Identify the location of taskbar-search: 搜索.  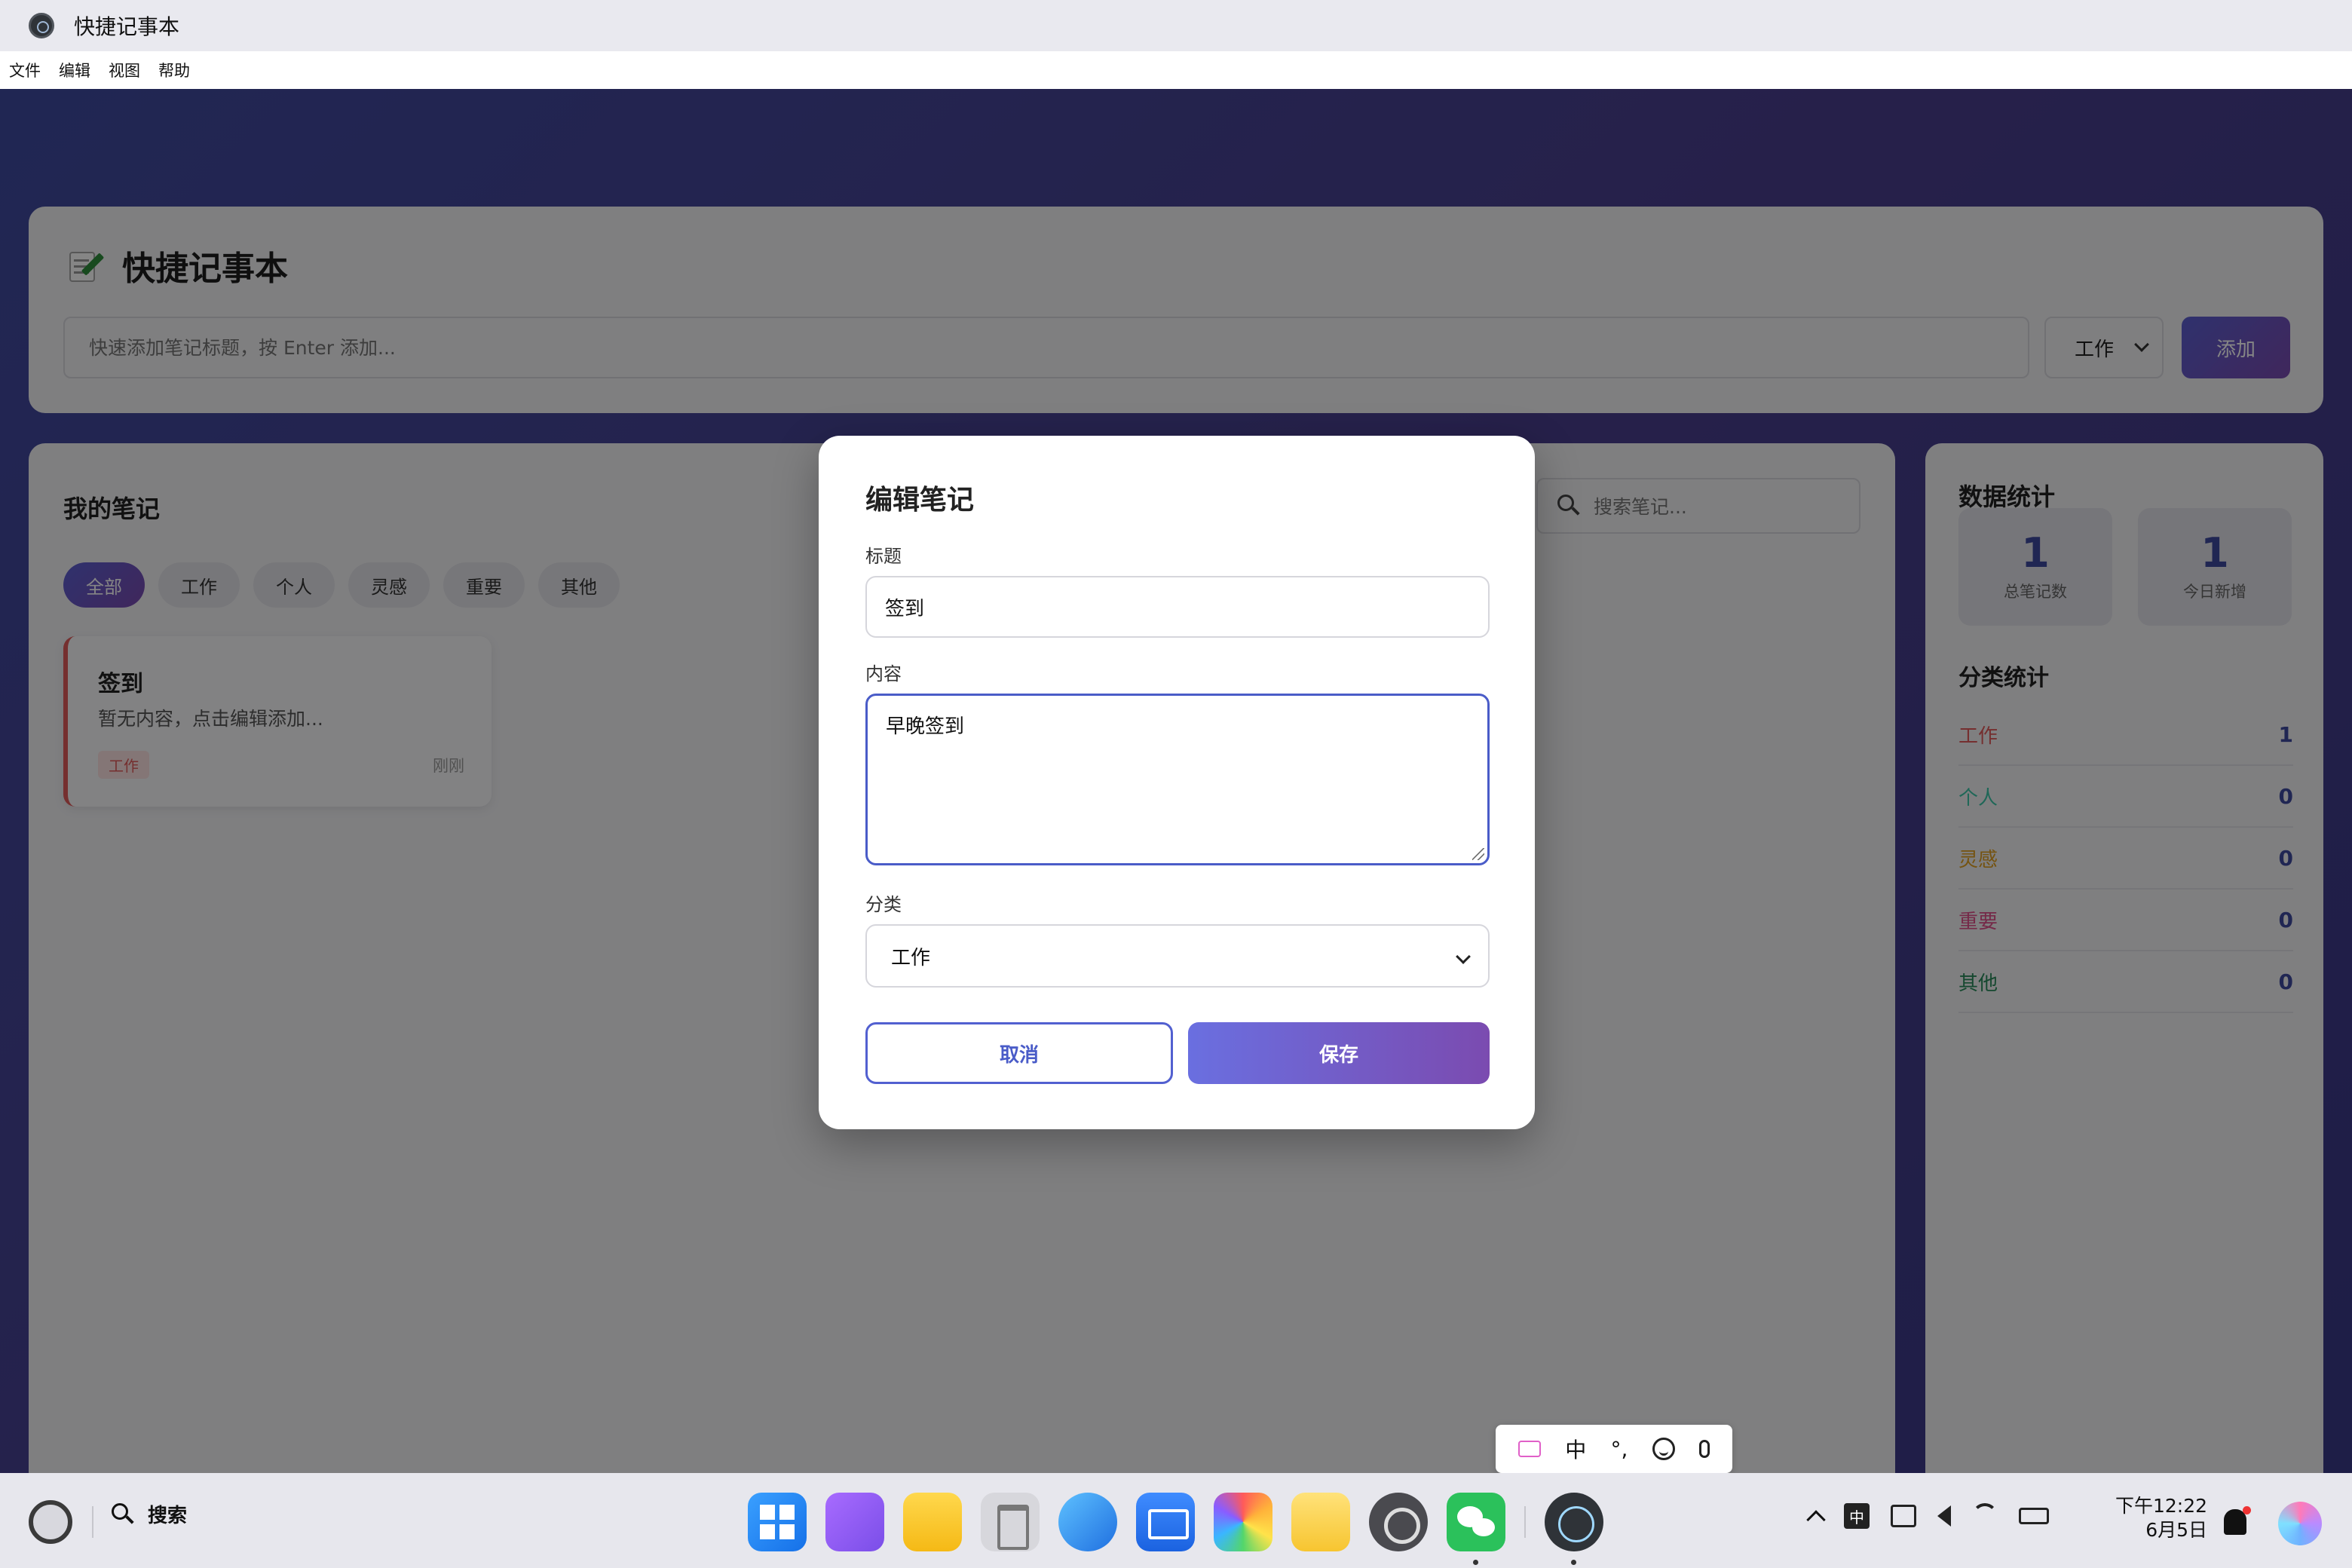
(149, 1514).